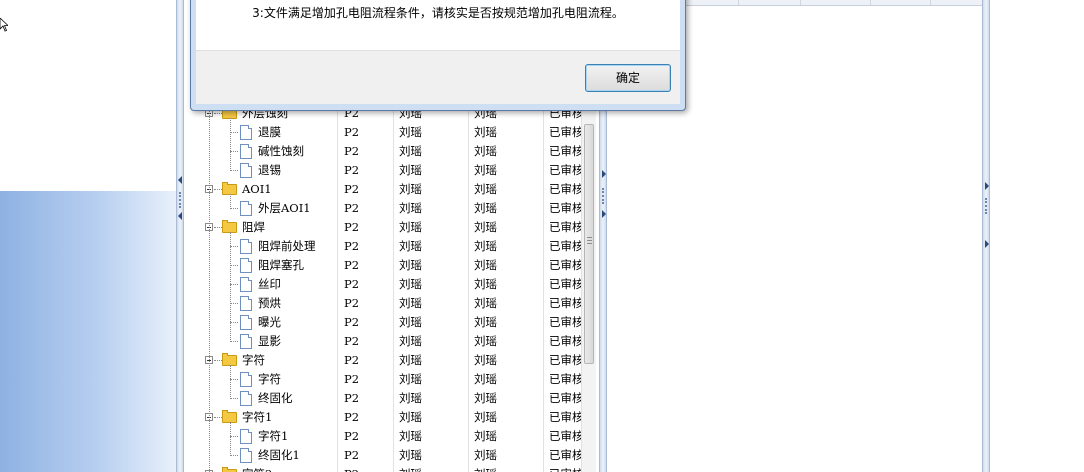 This screenshot has height=472, width=1084. Describe the element at coordinates (391, 303) in the screenshot. I see `table-row: 预烘 P2 刘瑶 刘瑶 已审核` at that location.